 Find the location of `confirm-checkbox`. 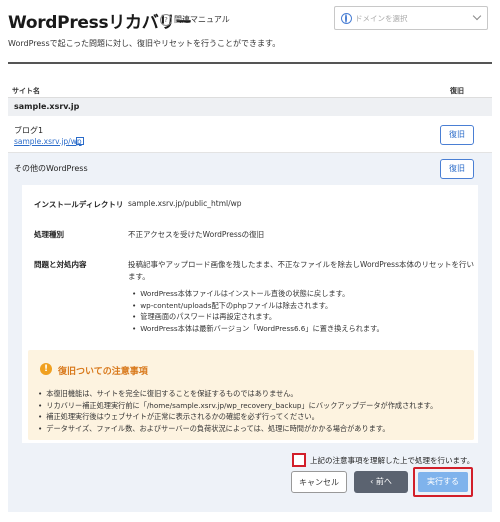

confirm-checkbox is located at coordinates (299, 460).